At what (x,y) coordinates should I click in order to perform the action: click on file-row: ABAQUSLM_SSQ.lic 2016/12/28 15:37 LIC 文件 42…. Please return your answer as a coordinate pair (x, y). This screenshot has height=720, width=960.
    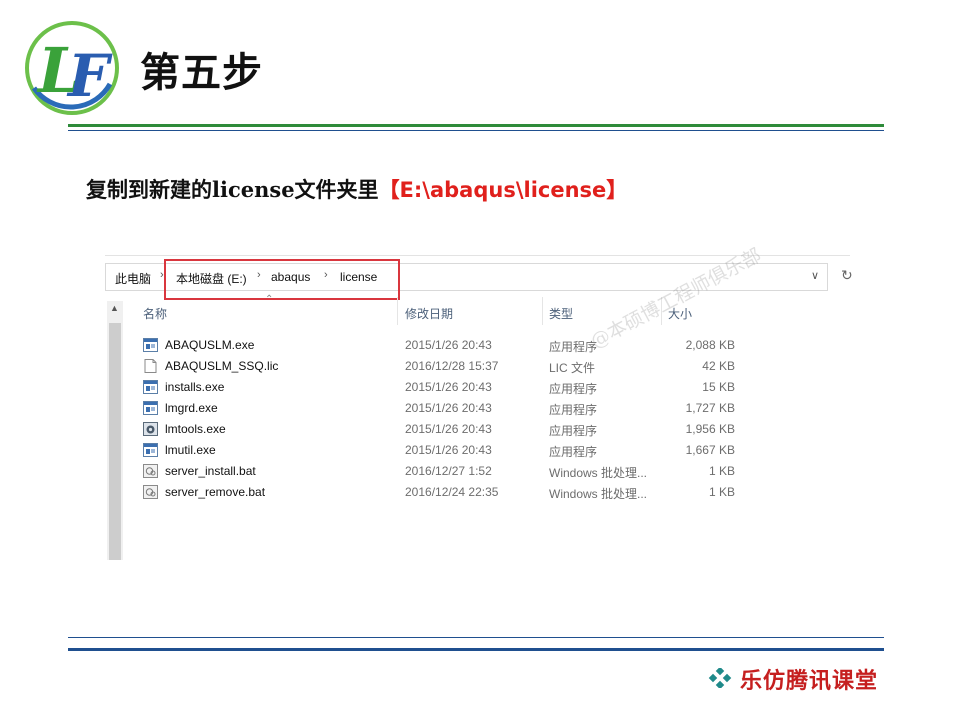
    Looking at the image, I should click on (443, 366).